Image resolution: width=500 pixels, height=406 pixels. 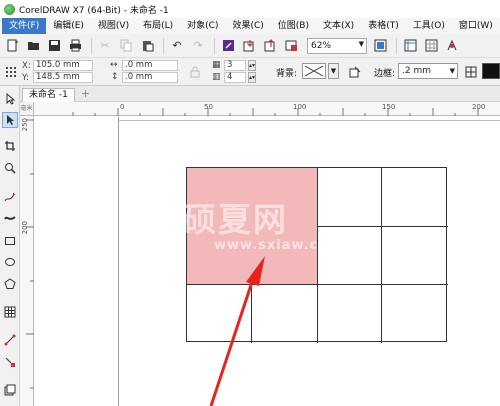 I want to click on table-tool-icon, so click(x=10, y=312).